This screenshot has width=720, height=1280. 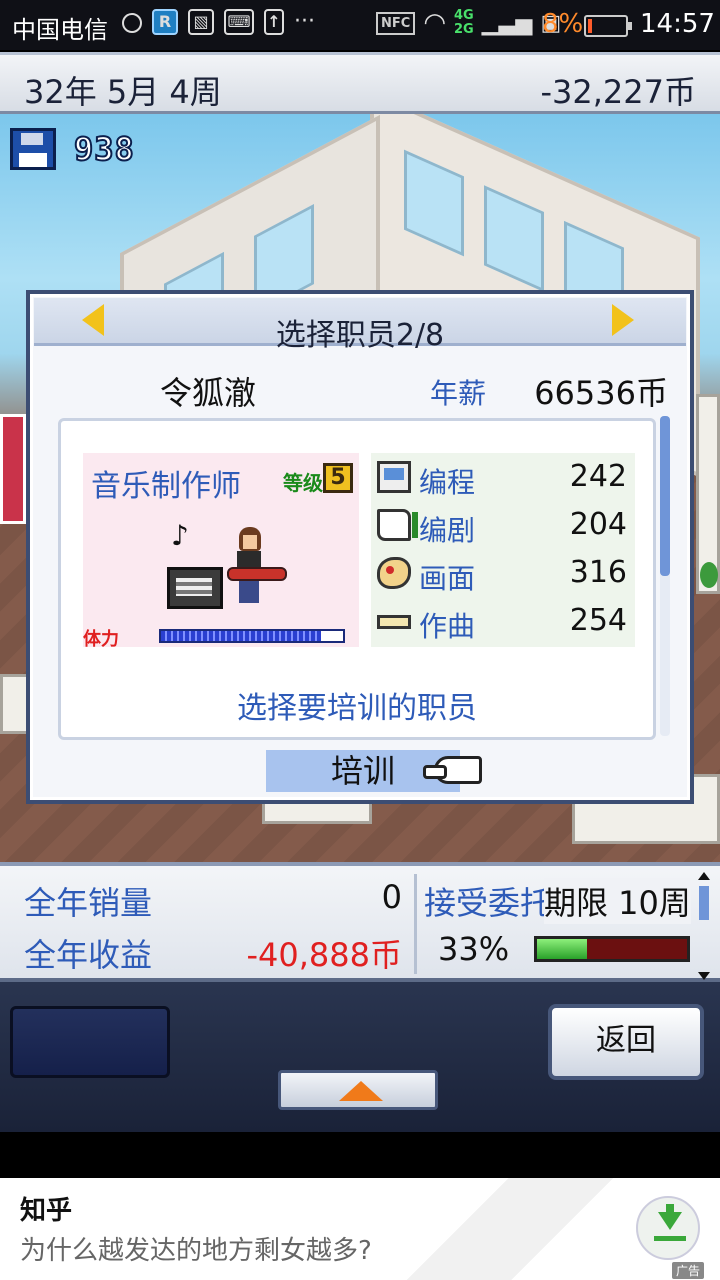 I want to click on signal-icon: ▁▃▅, so click(x=507, y=23).